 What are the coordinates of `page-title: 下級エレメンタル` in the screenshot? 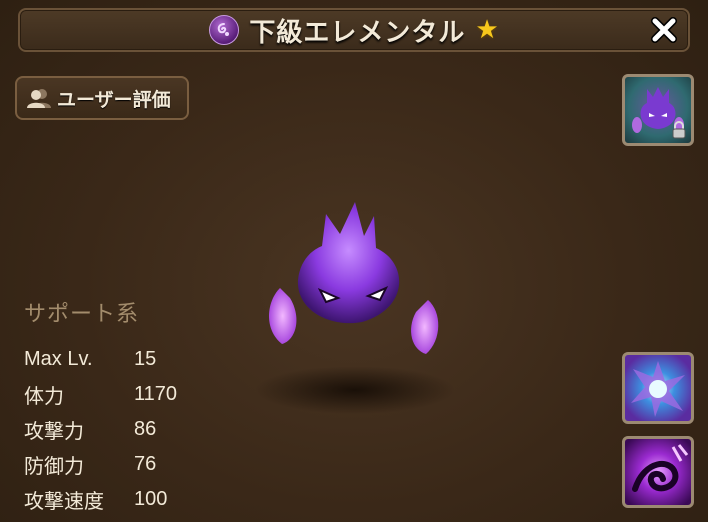 It's located at (357, 32).